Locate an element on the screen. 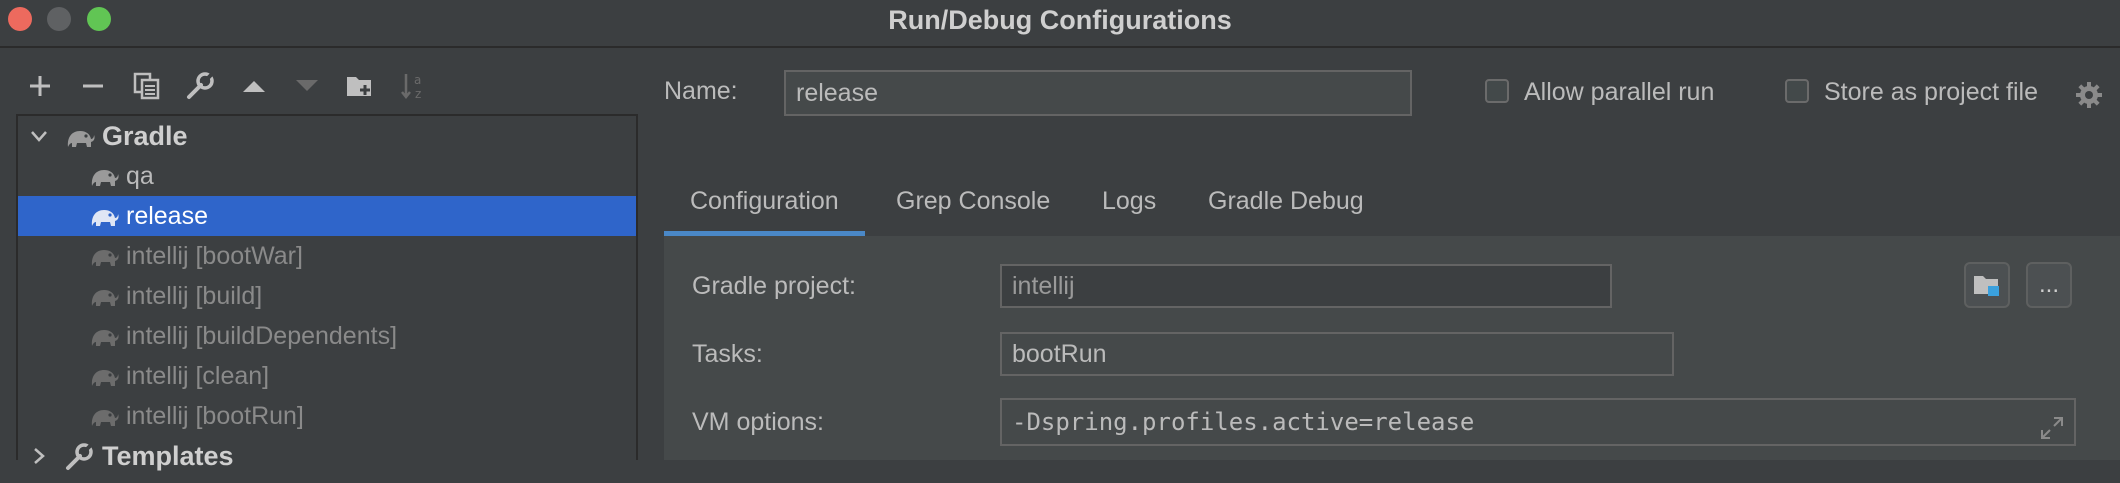  tasks-input: bootRun is located at coordinates (1337, 354).